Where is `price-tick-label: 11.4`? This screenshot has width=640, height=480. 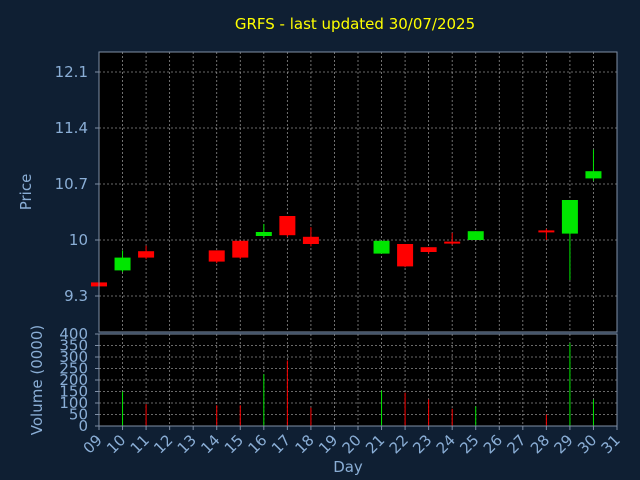 price-tick-label: 11.4 is located at coordinates (71, 128).